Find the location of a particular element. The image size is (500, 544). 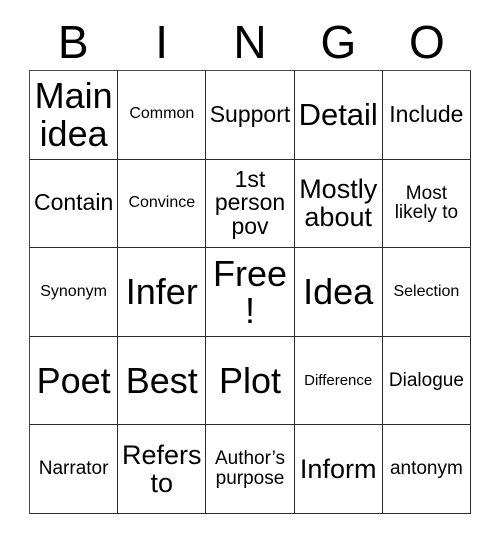

header-letter-n: N is located at coordinates (250, 42).